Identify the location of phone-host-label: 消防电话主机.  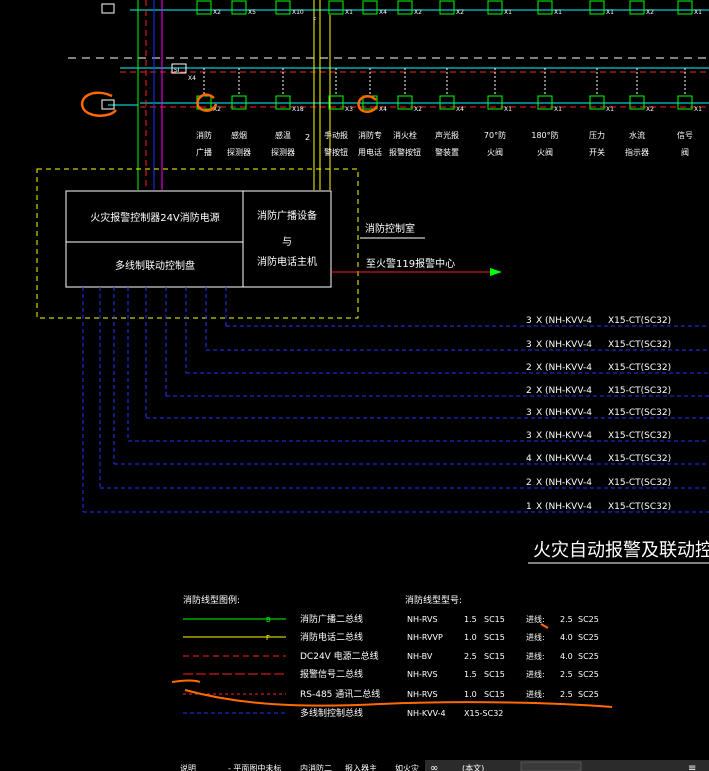
(287, 261).